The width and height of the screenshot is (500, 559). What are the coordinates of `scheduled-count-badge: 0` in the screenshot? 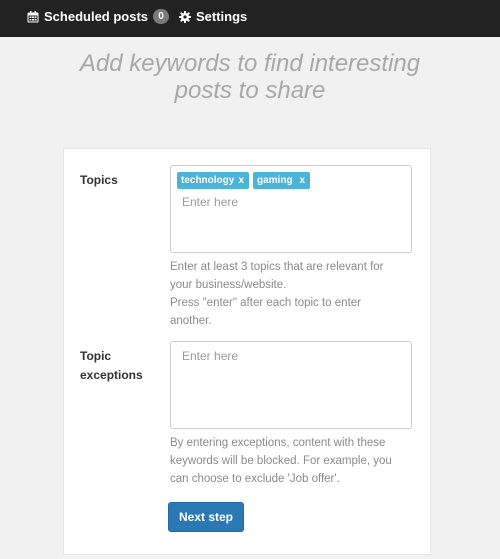 It's located at (161, 16).